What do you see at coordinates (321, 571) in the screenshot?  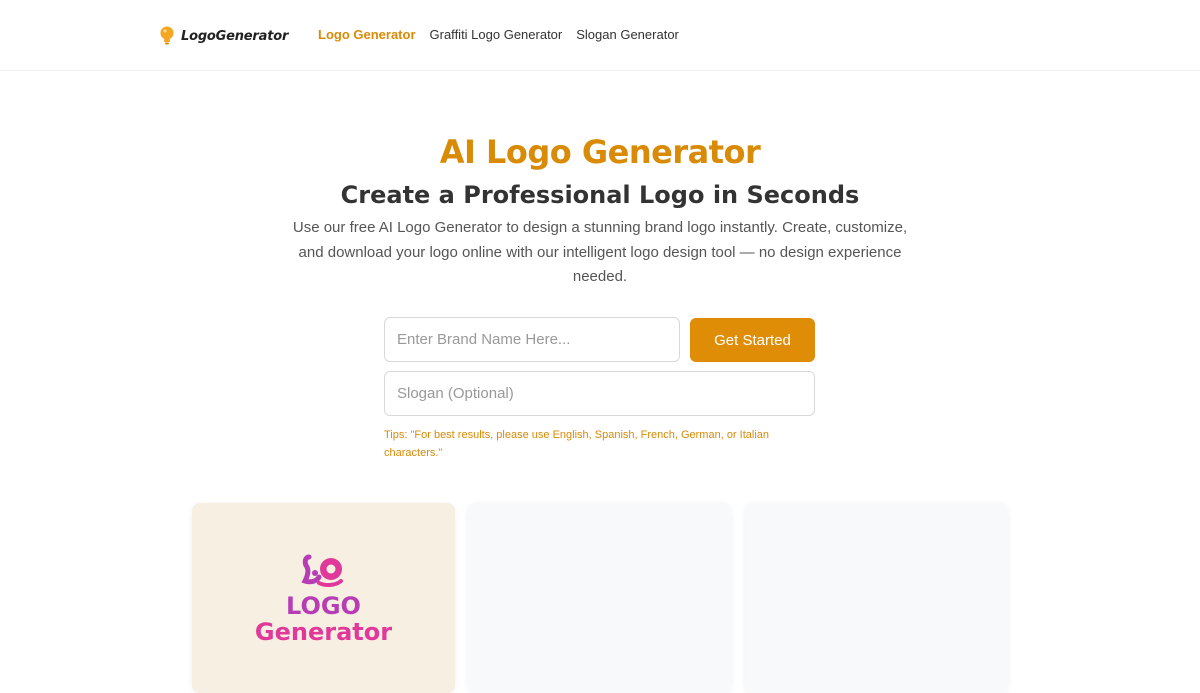 I see `logo-mark-icon` at bounding box center [321, 571].